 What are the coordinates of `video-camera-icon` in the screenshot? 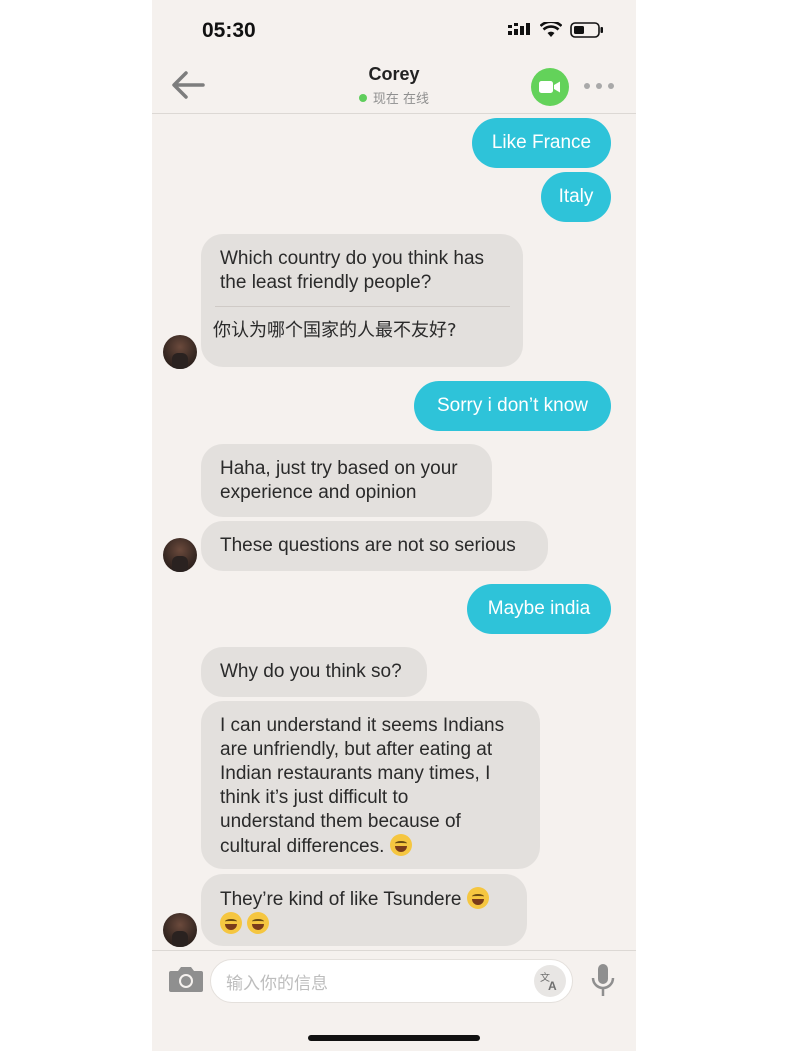 It's located at (549, 87).